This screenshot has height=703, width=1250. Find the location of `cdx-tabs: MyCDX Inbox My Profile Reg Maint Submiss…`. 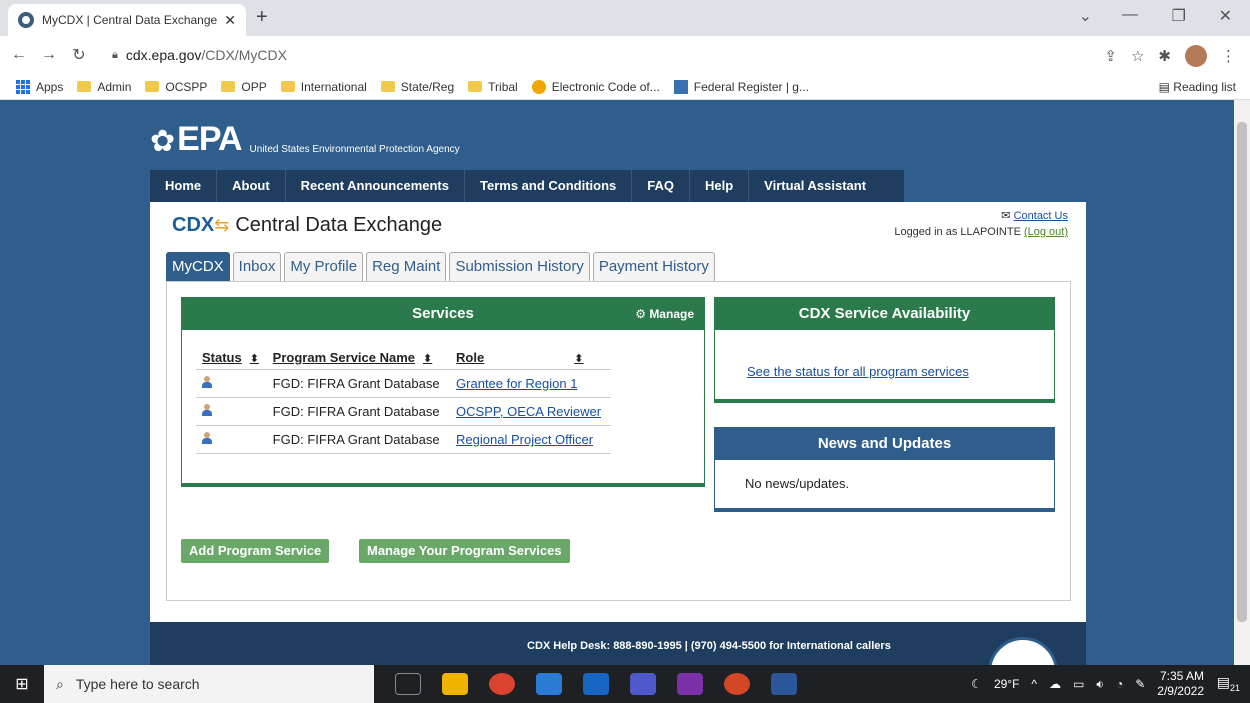

cdx-tabs: MyCDX Inbox My Profile Reg Maint Submiss… is located at coordinates (440, 267).